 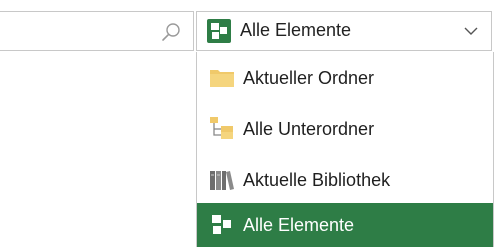 I want to click on folder-icon, so click(x=222, y=78).